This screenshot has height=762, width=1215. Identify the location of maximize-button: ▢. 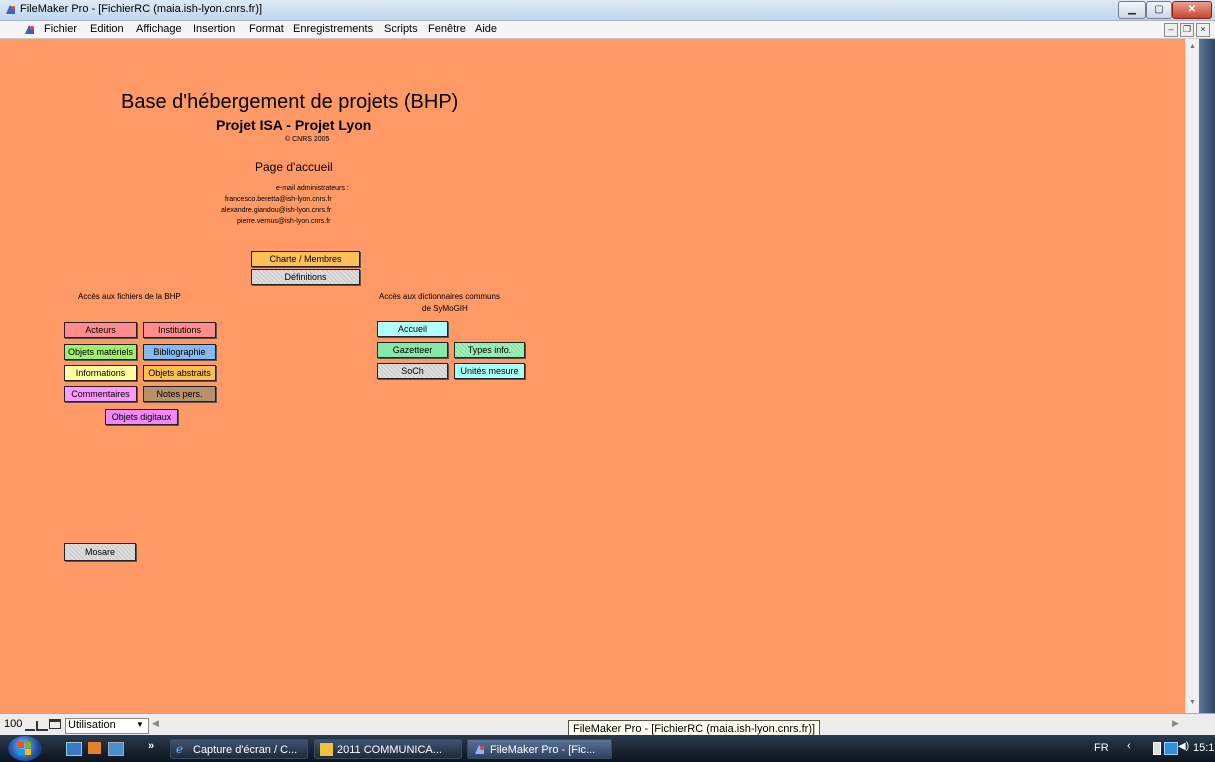
(1159, 10).